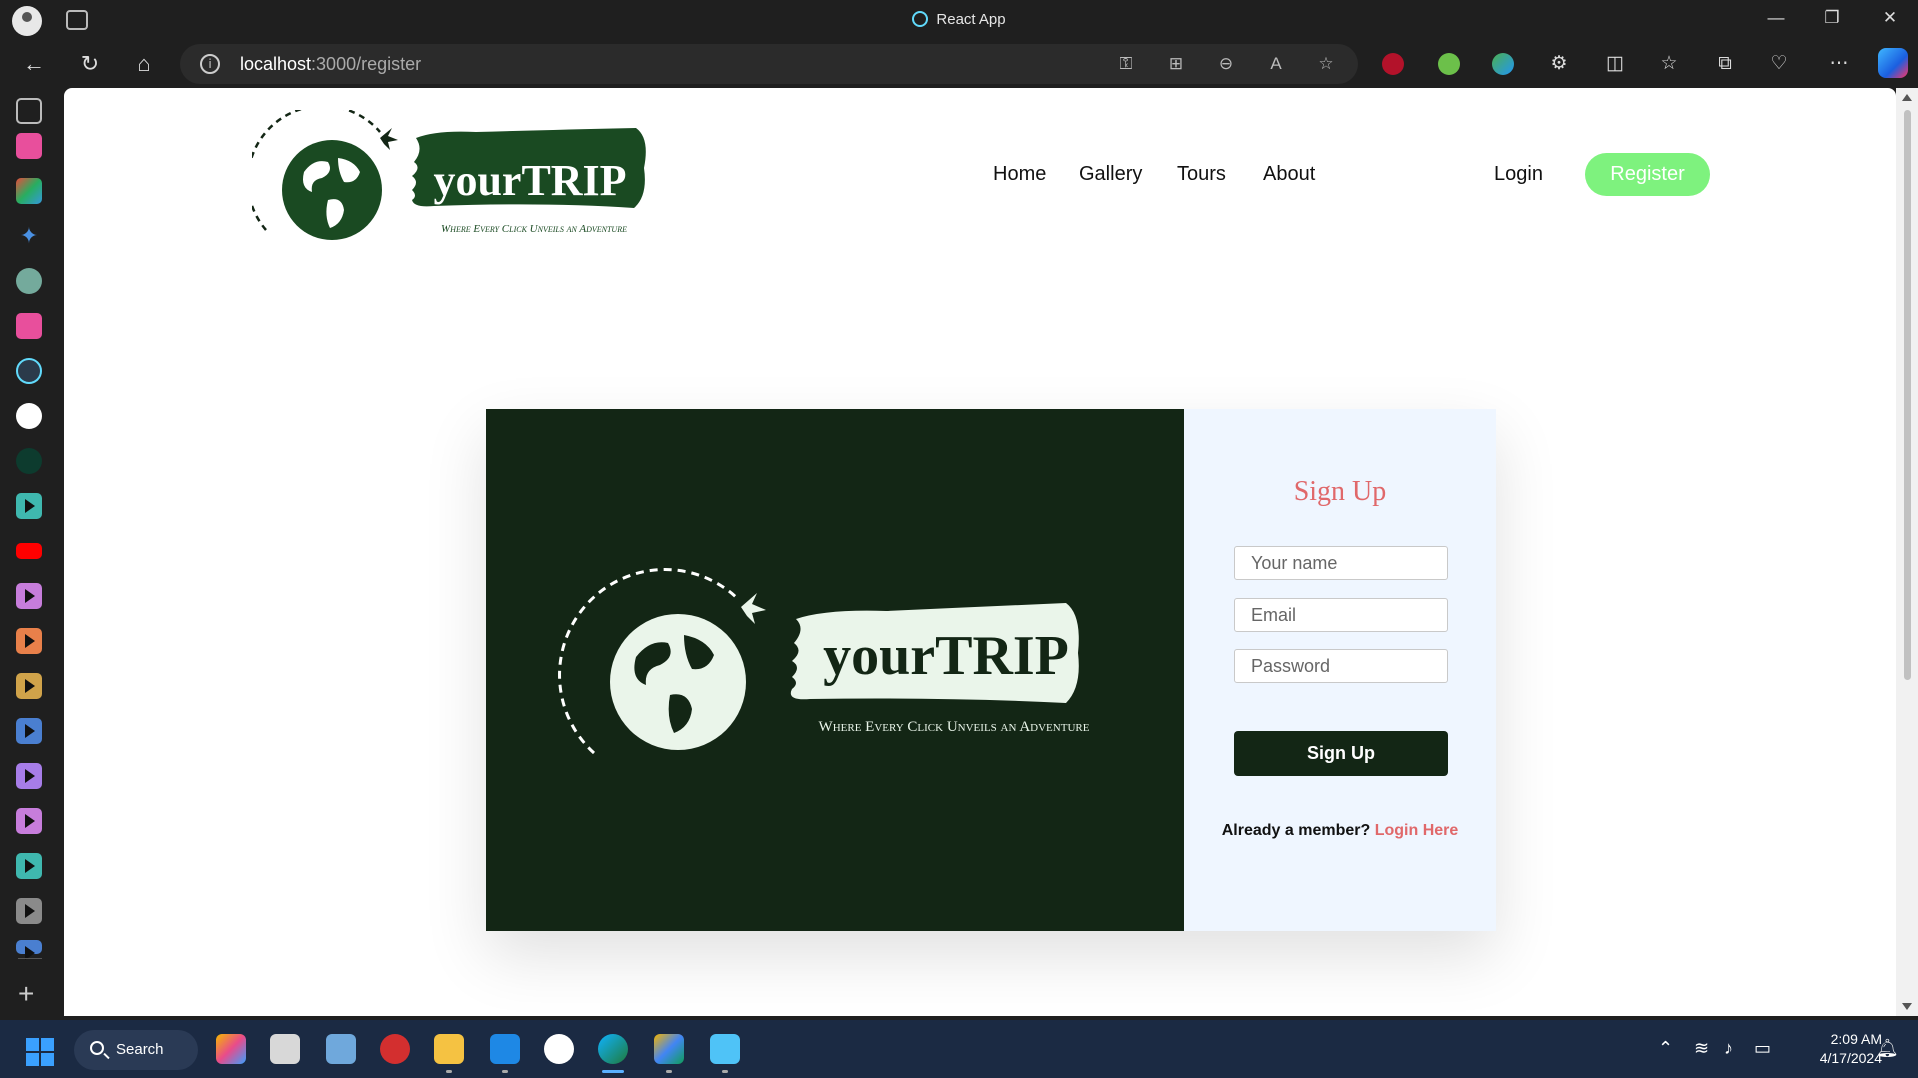 This screenshot has height=1078, width=1918. I want to click on home-icon: ⌂, so click(144, 64).